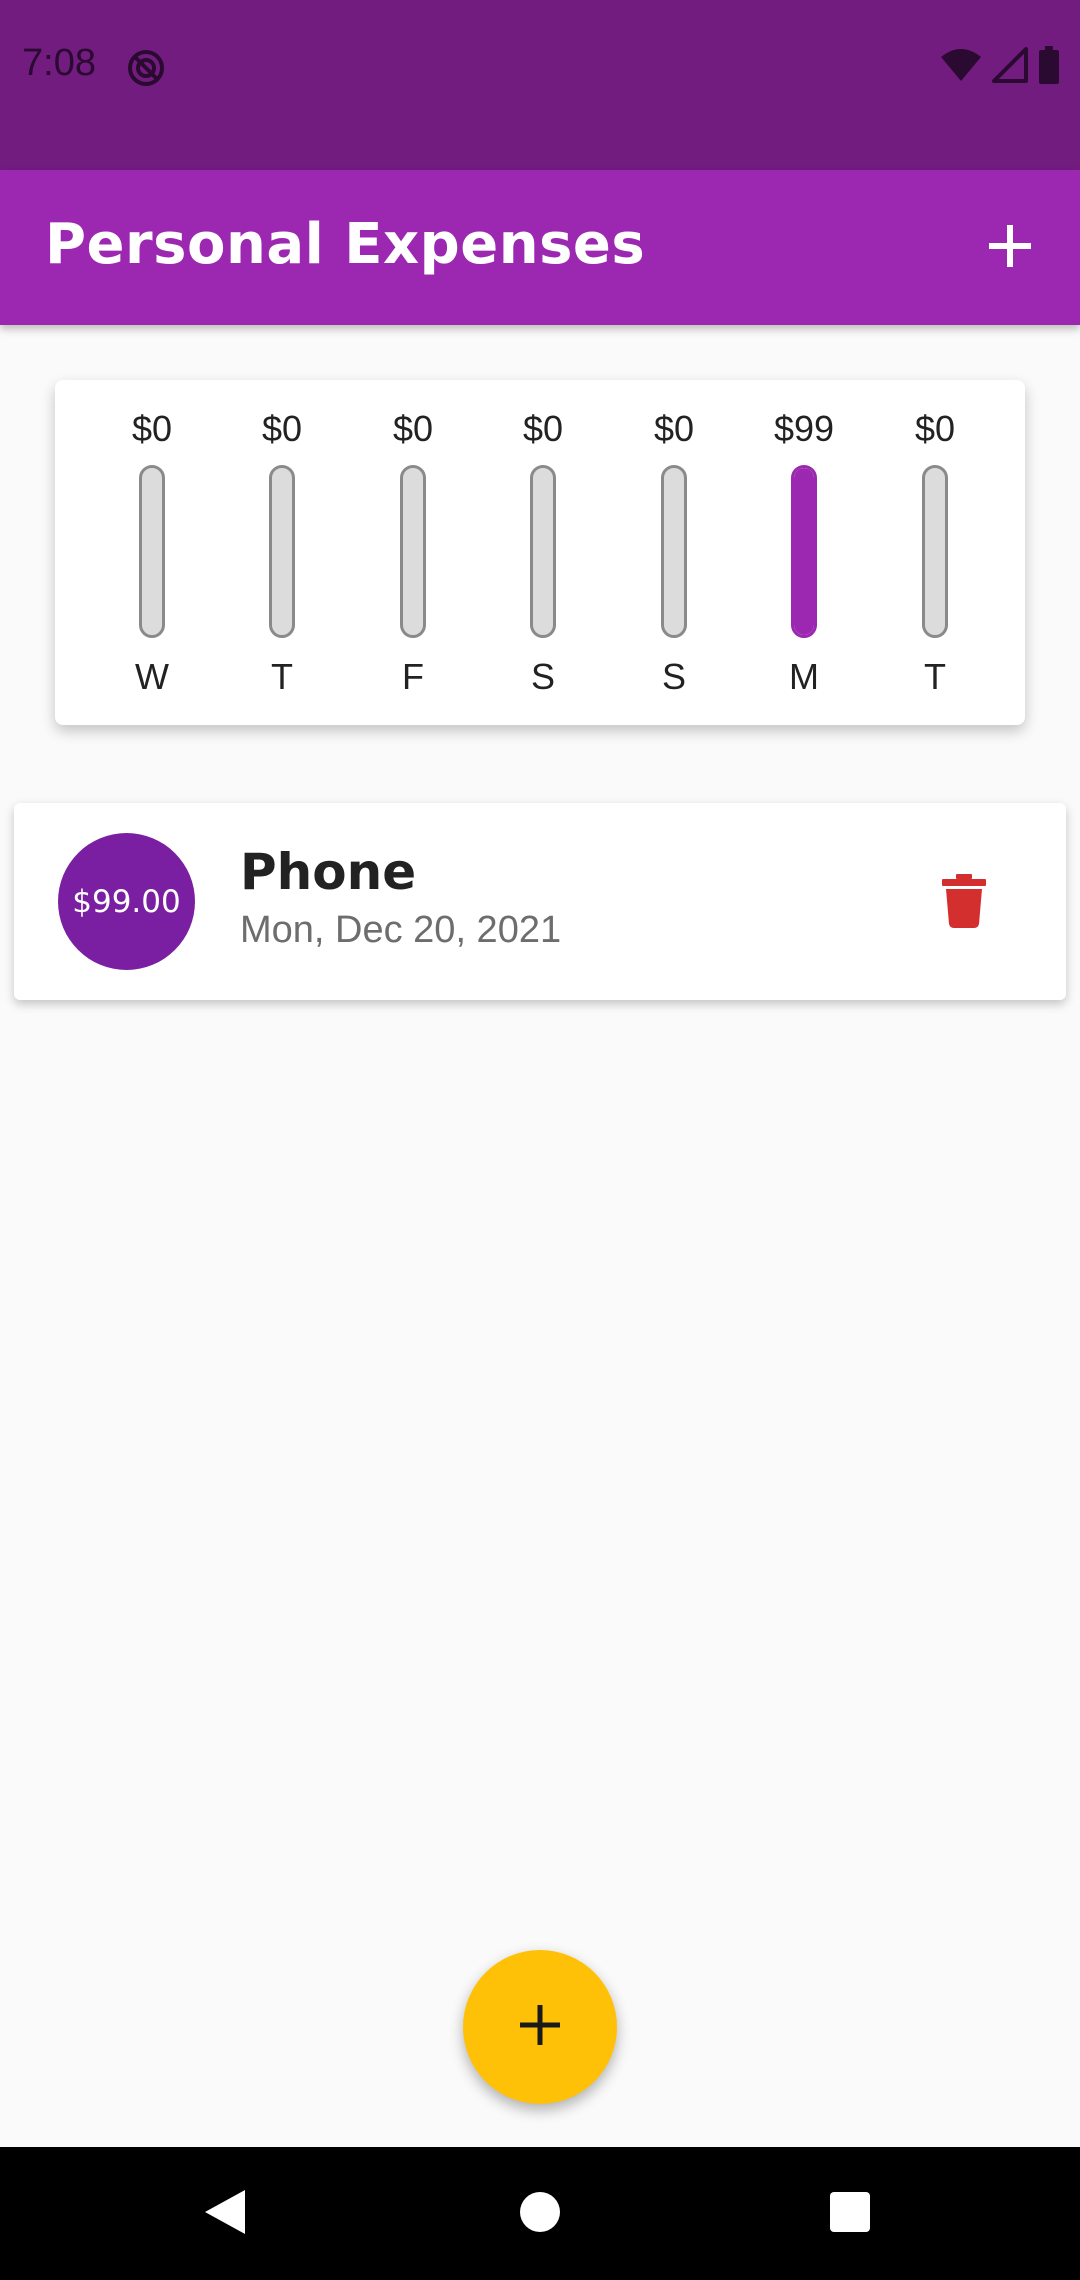 The height and width of the screenshot is (2280, 1080). What do you see at coordinates (345, 244) in the screenshot?
I see `page-title: Personal Expenses` at bounding box center [345, 244].